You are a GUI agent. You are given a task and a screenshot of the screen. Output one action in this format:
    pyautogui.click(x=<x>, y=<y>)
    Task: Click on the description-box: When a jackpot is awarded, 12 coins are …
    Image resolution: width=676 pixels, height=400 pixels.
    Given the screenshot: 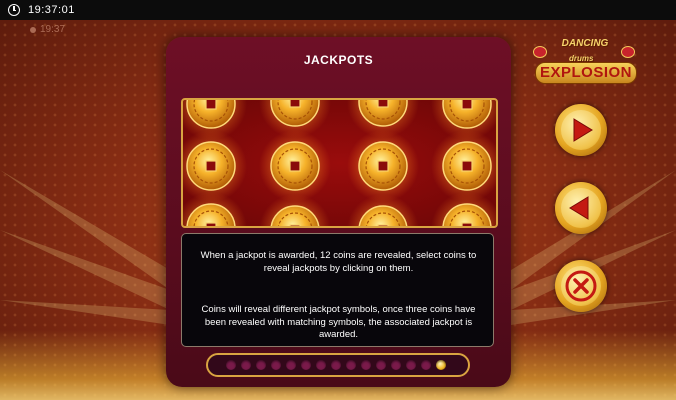 What is the action you would take?
    pyautogui.click(x=337, y=290)
    